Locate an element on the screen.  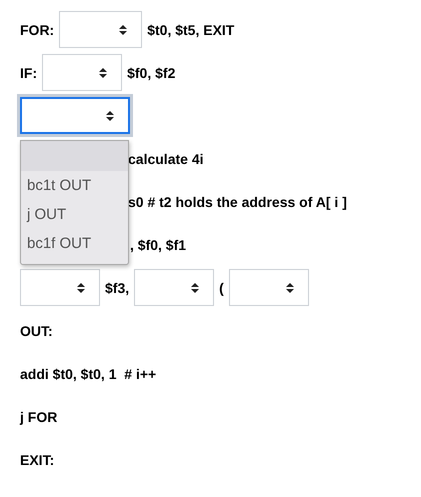
code-text: calculate 4i is located at coordinates (166, 158).